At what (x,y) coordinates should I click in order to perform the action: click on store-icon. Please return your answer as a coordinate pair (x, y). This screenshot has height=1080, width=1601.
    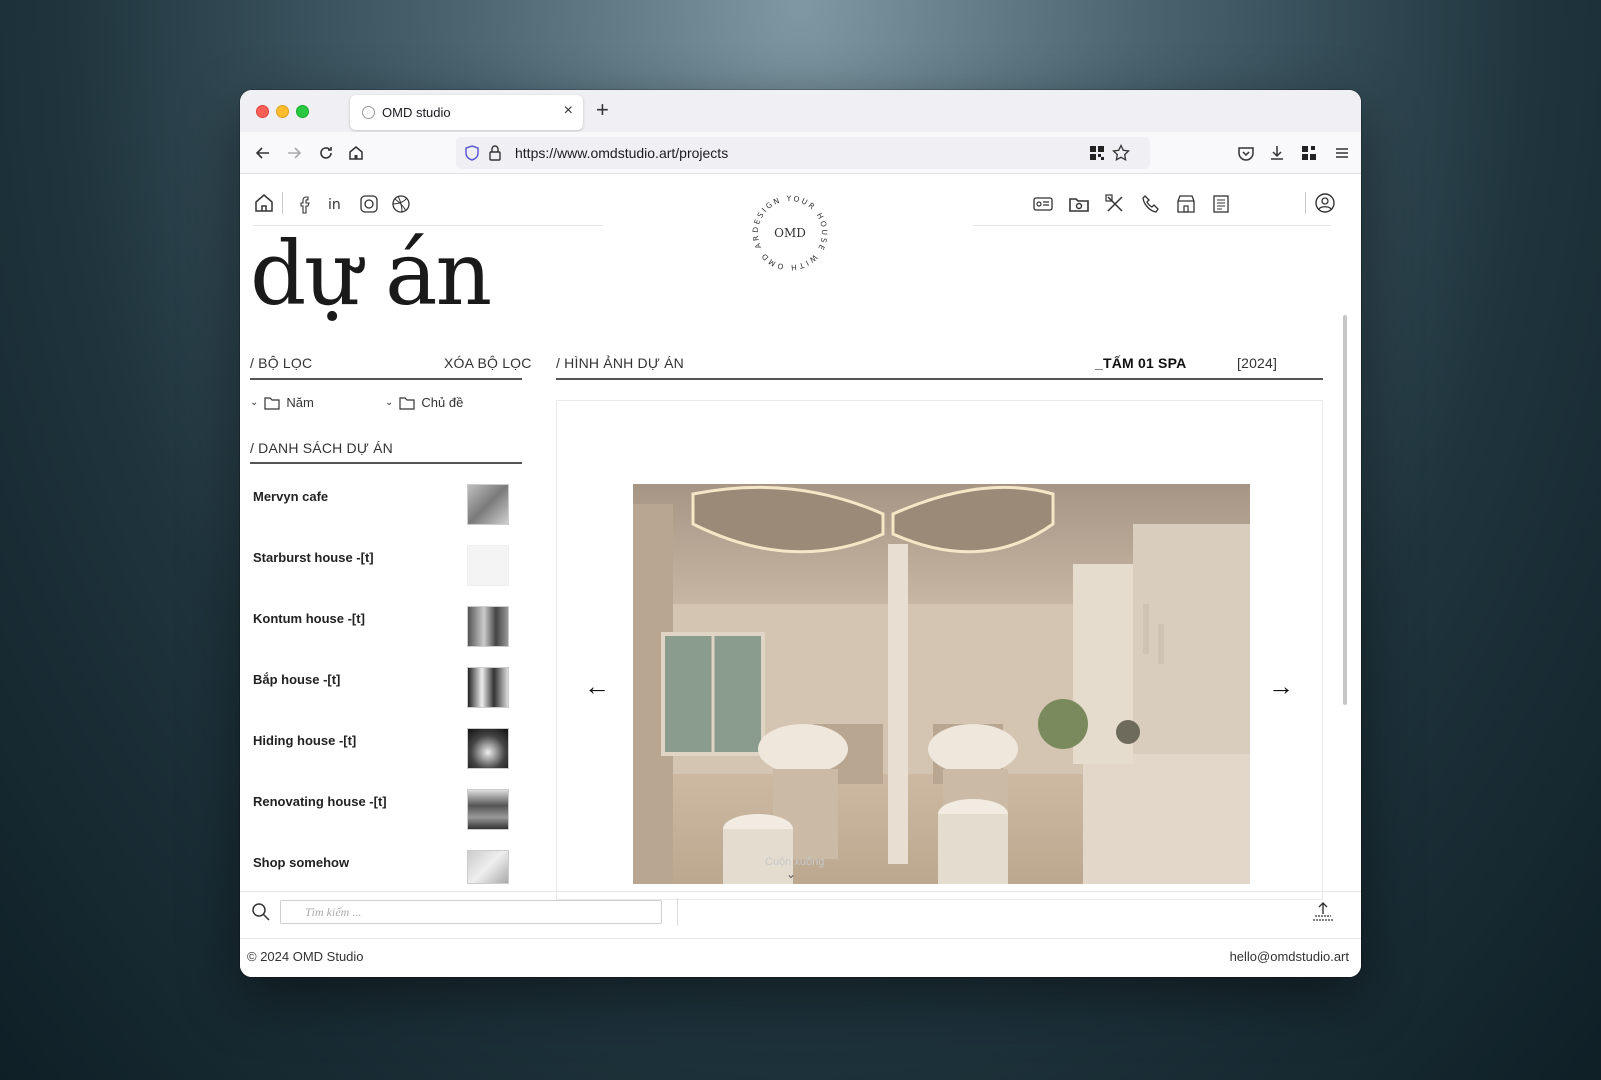
    Looking at the image, I should click on (1186, 204).